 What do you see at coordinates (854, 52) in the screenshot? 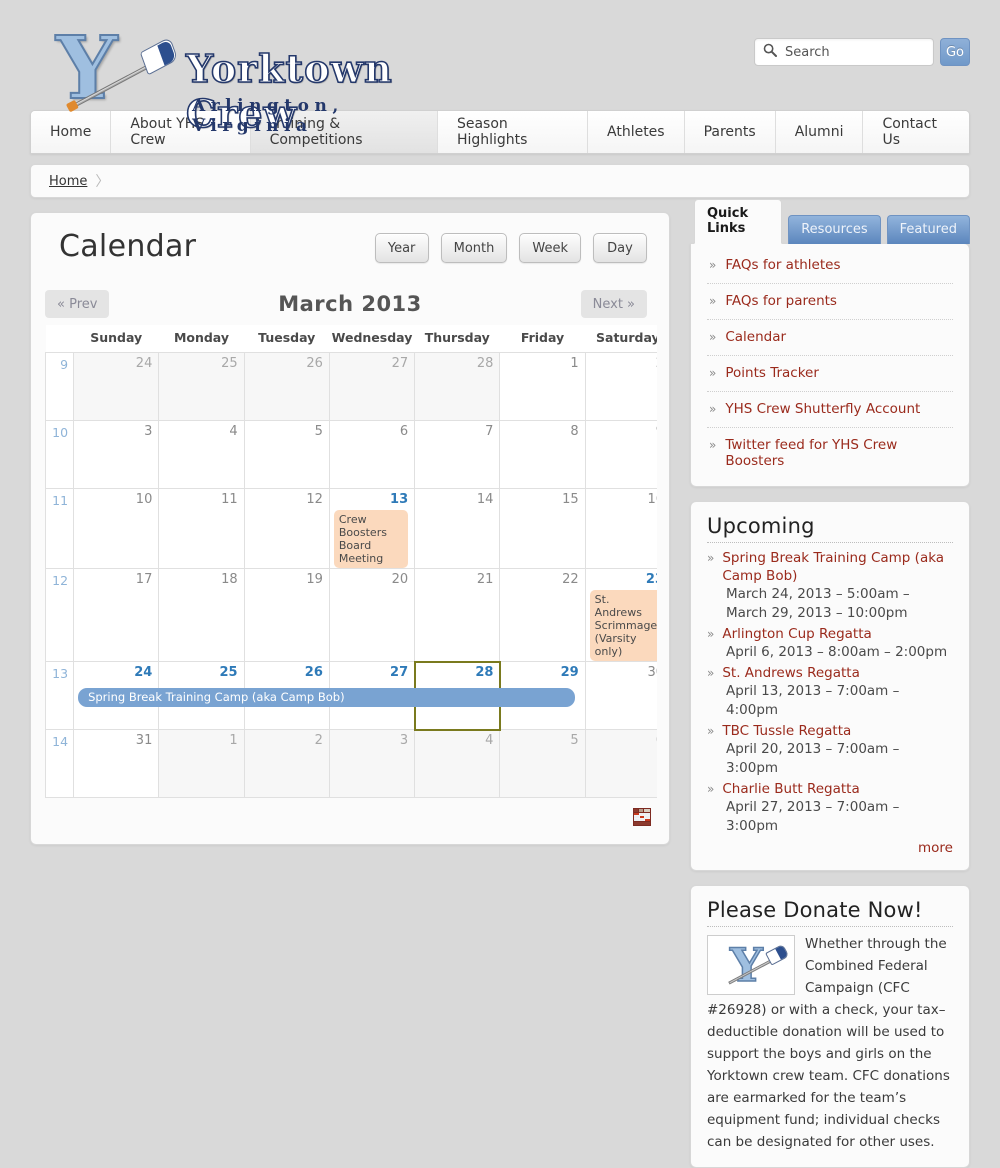
I see `search-input` at bounding box center [854, 52].